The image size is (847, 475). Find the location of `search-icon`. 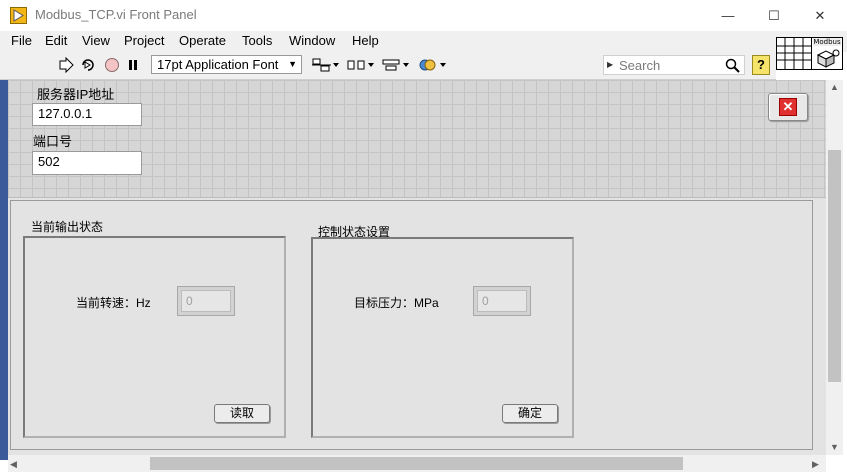

search-icon is located at coordinates (733, 66).